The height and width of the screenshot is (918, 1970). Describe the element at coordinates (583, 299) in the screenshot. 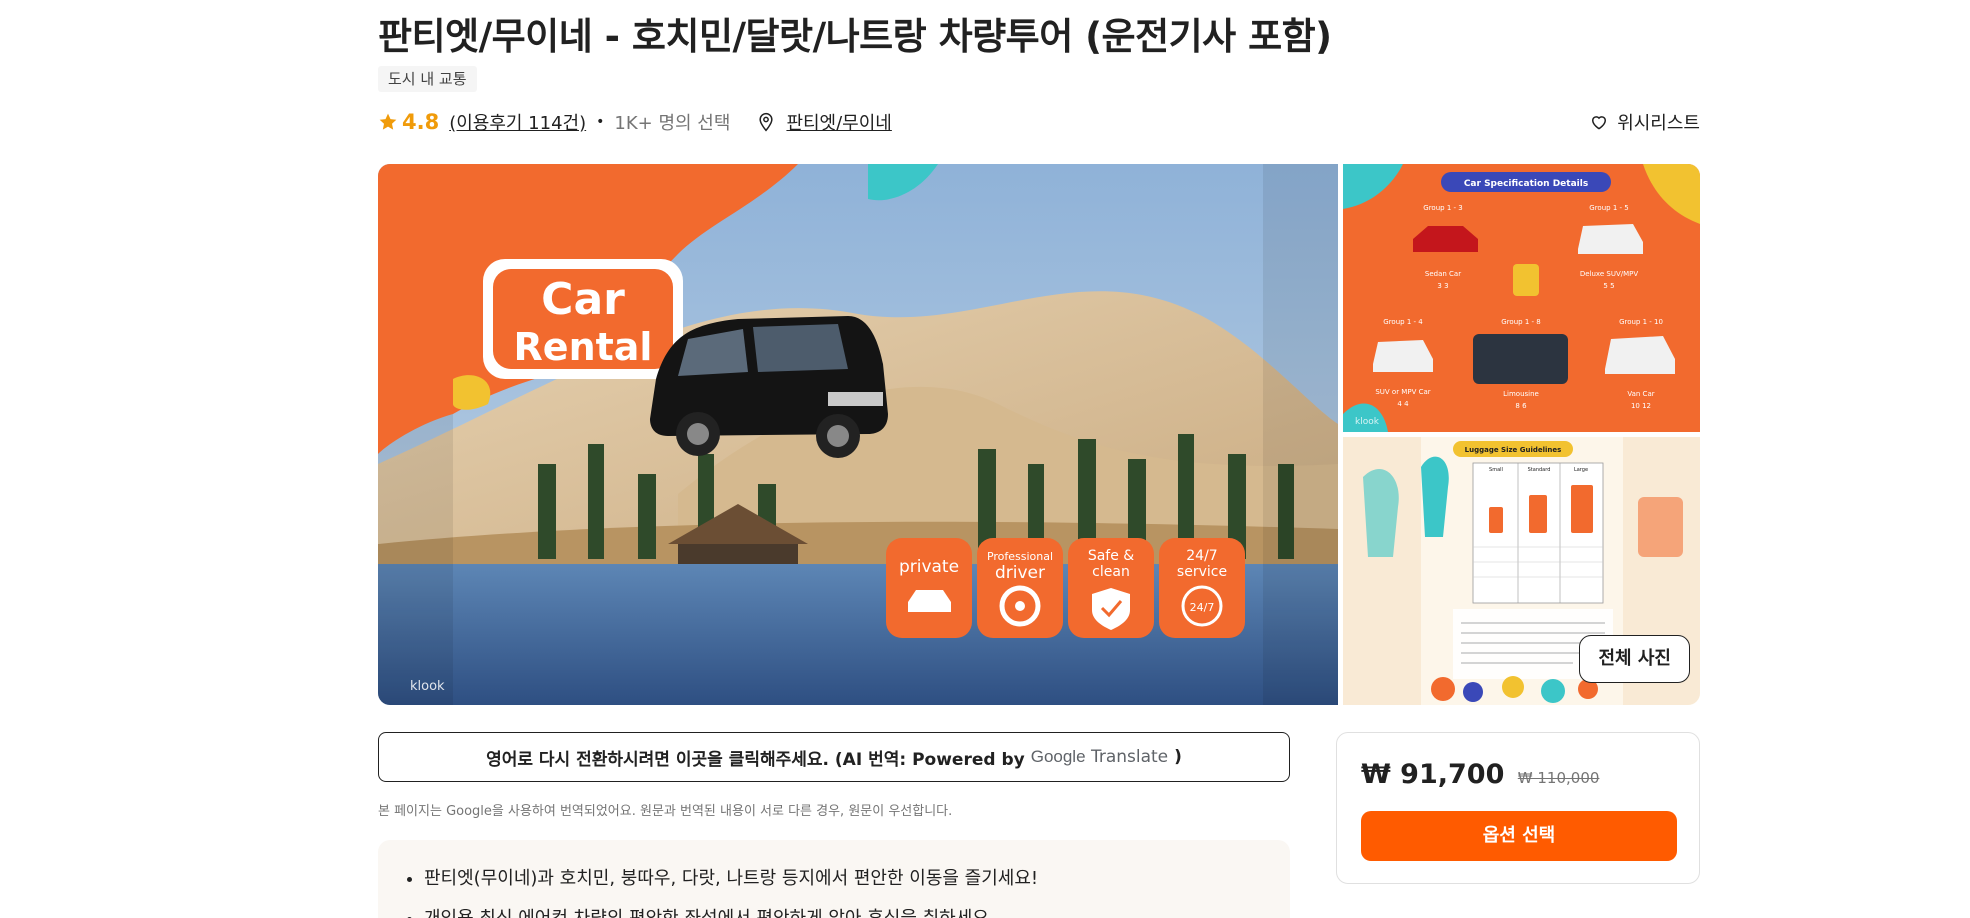

I see `banner-headline-line1: Car` at that location.